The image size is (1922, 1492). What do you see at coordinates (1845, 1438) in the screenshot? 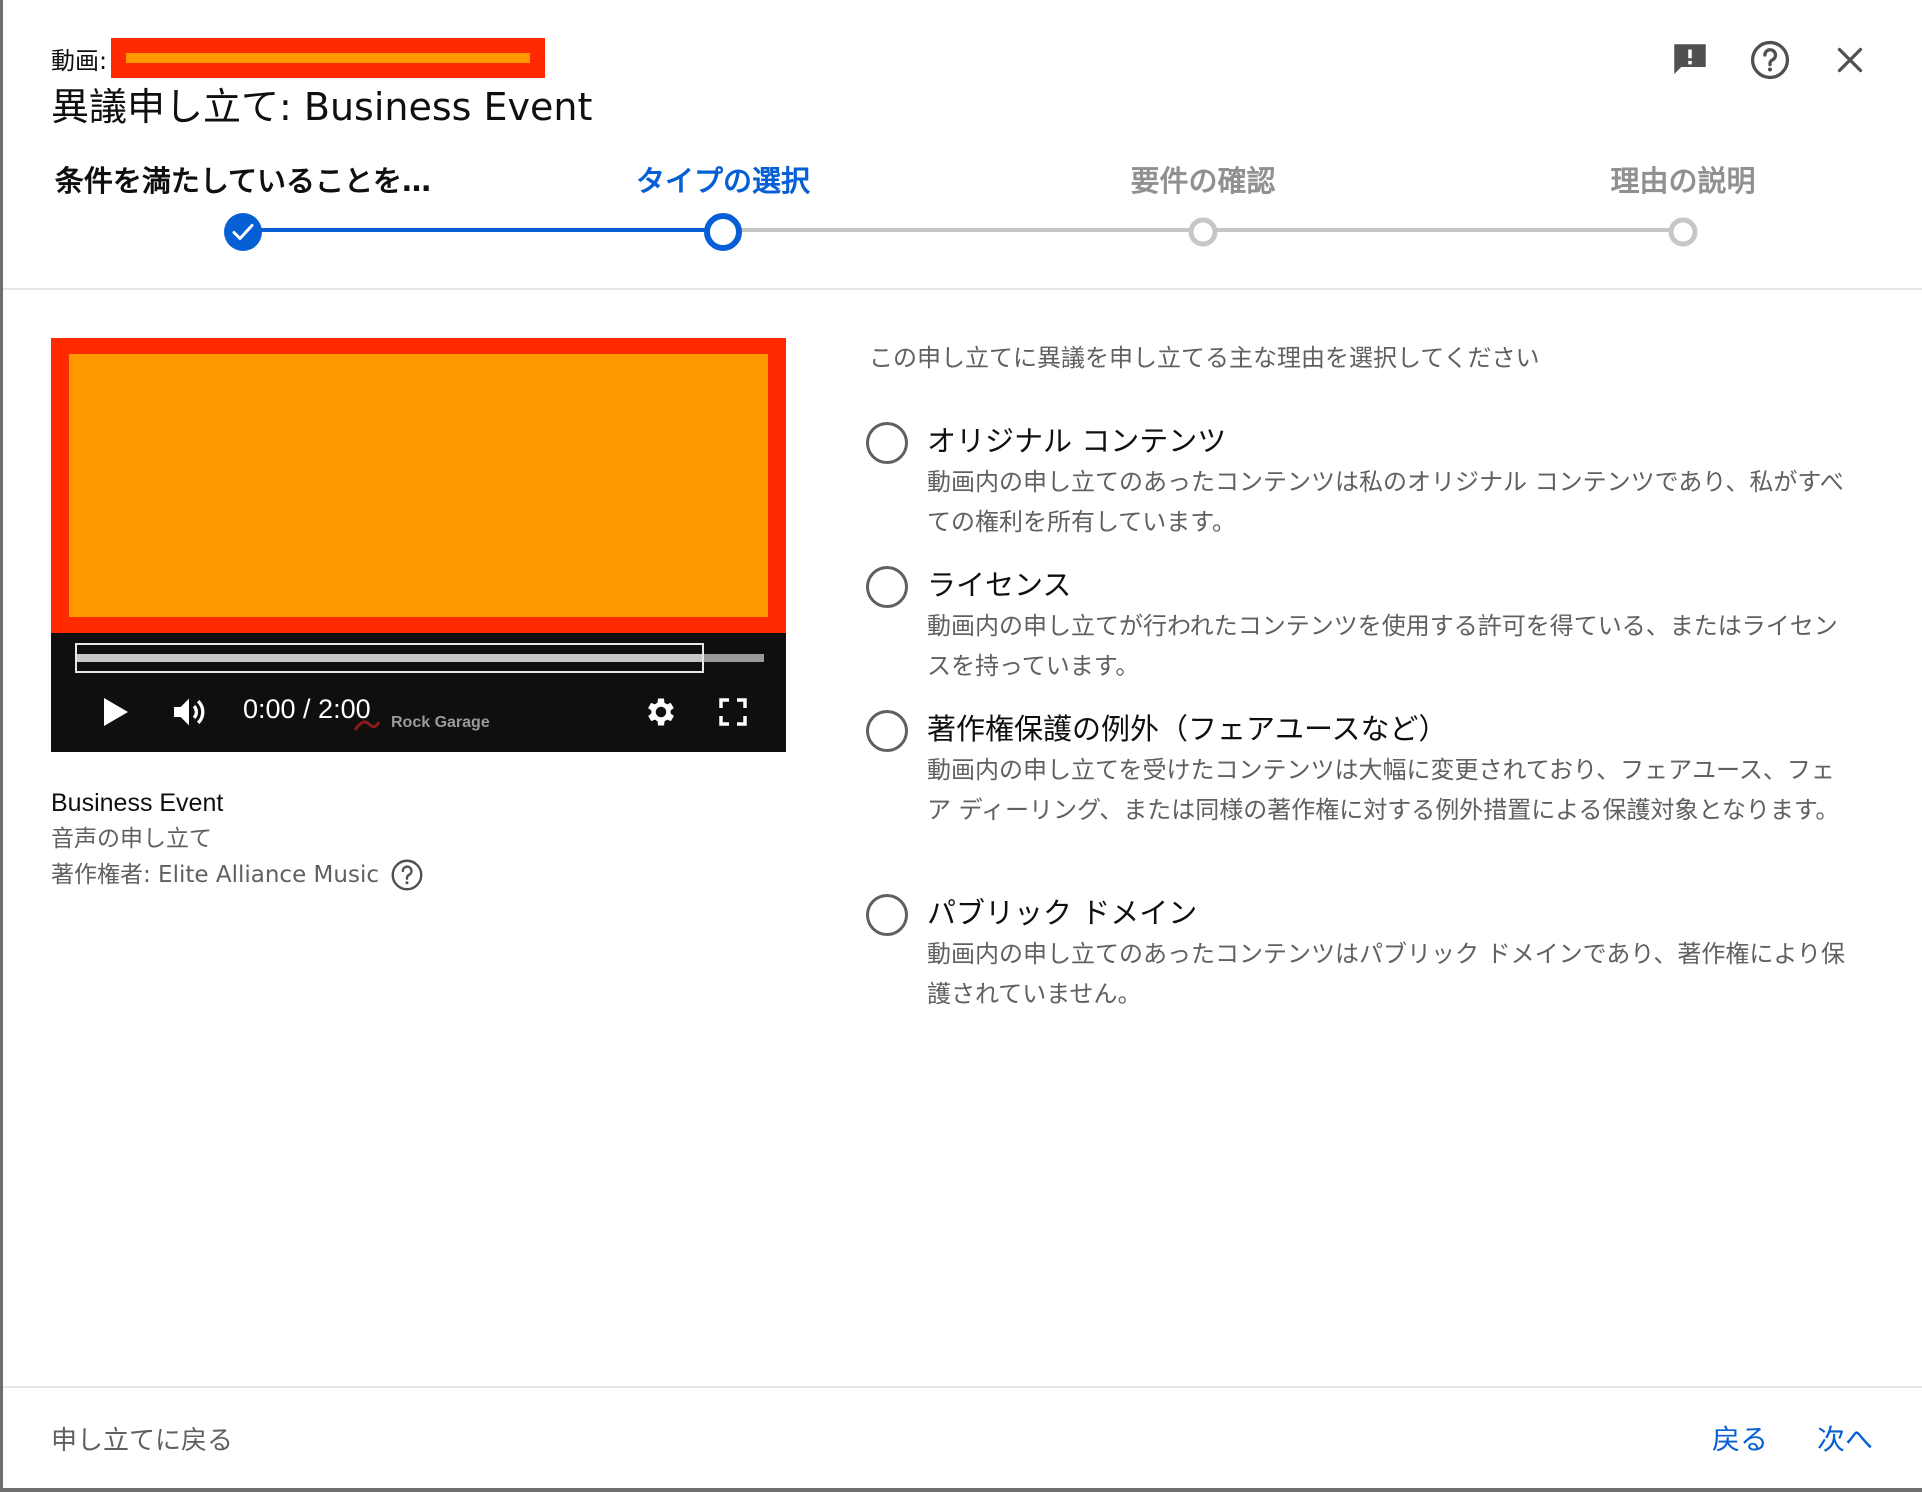
I see `next-button: 次へ` at bounding box center [1845, 1438].